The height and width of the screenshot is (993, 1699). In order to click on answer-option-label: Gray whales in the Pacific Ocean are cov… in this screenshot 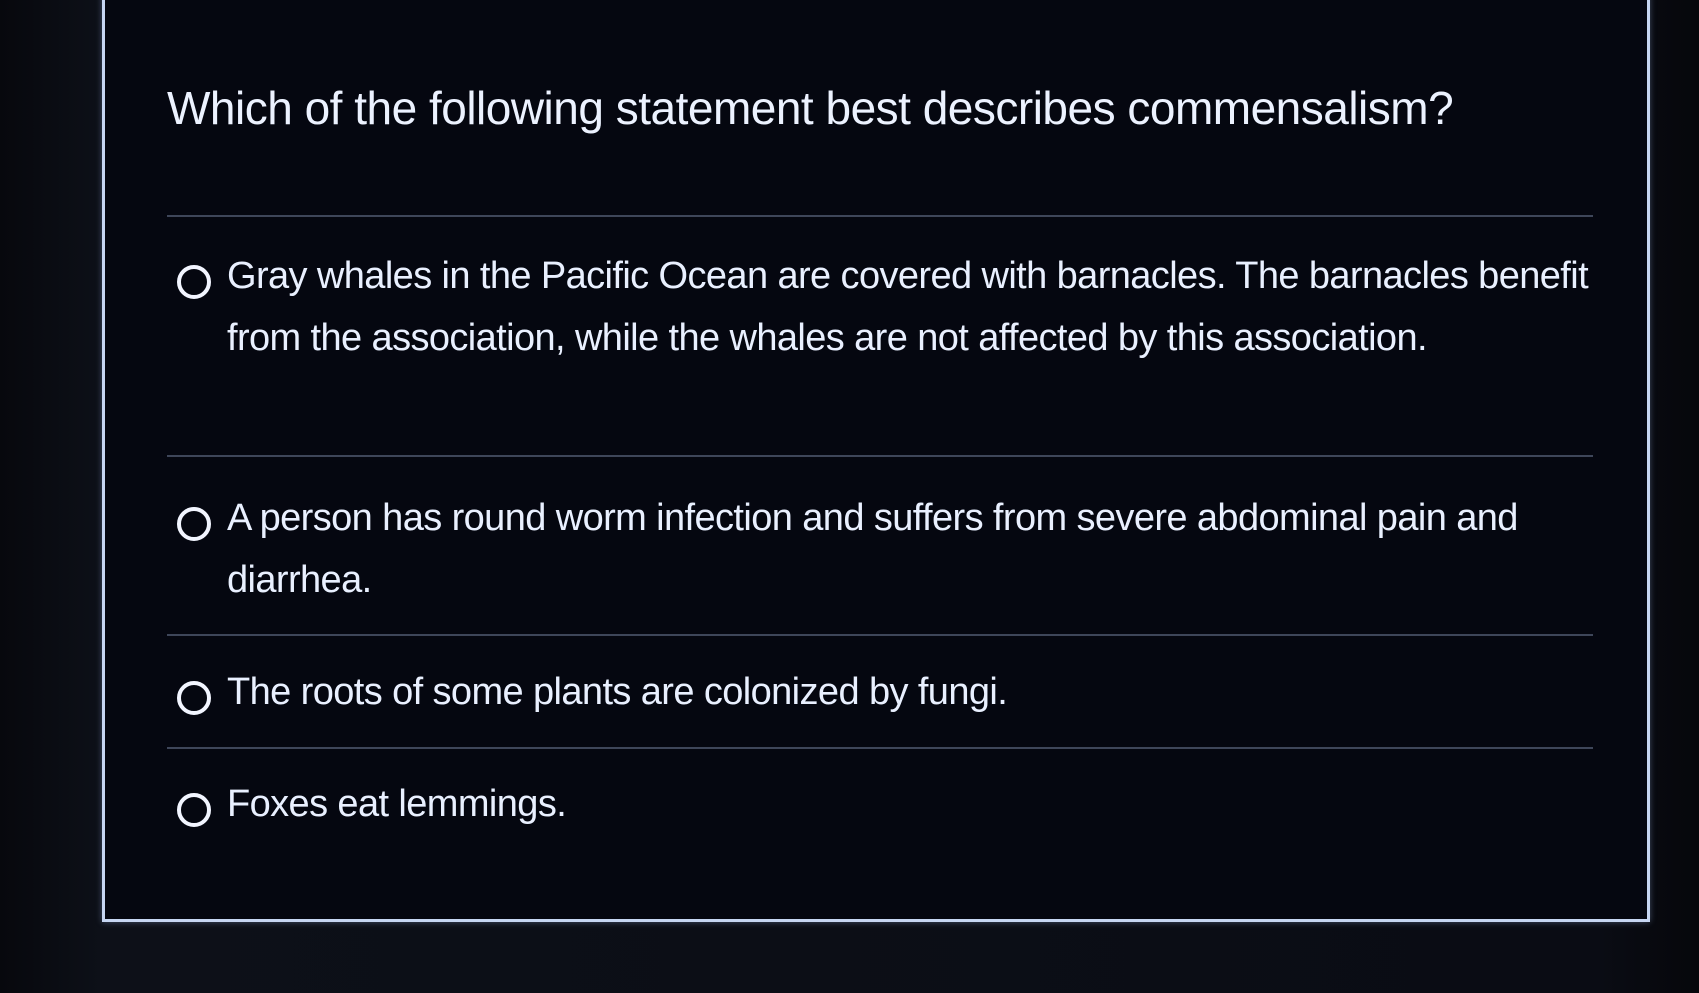, I will do `click(908, 307)`.